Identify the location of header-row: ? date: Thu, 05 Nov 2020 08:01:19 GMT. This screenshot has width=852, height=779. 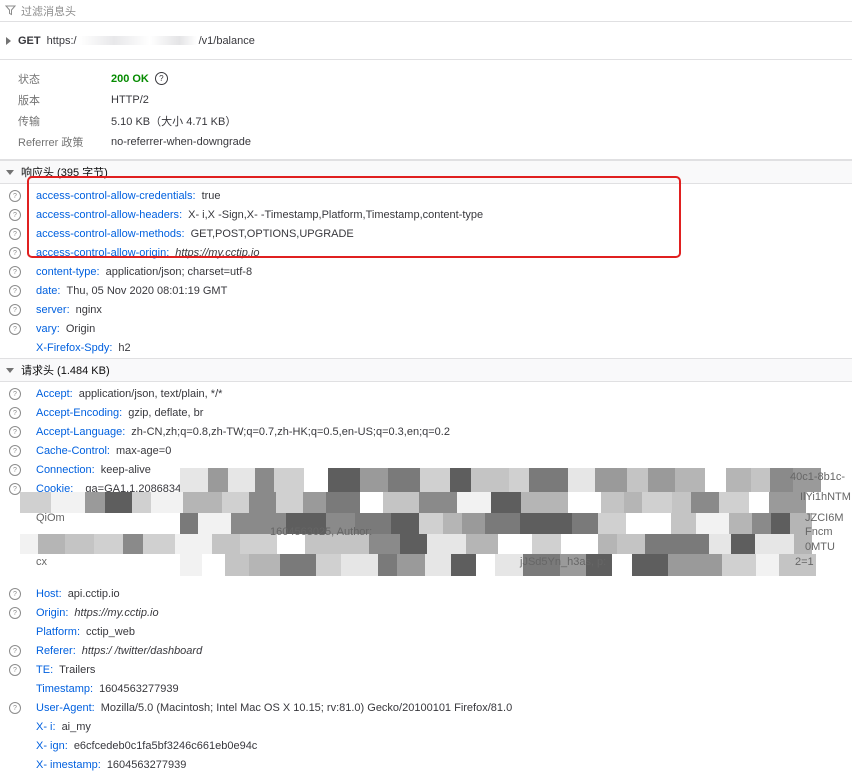
(426, 290).